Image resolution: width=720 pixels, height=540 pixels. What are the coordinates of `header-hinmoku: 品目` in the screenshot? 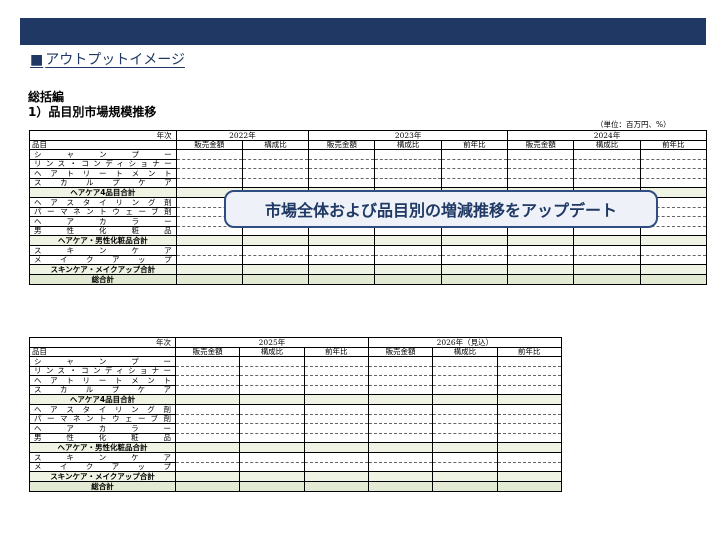 It's located at (102, 351).